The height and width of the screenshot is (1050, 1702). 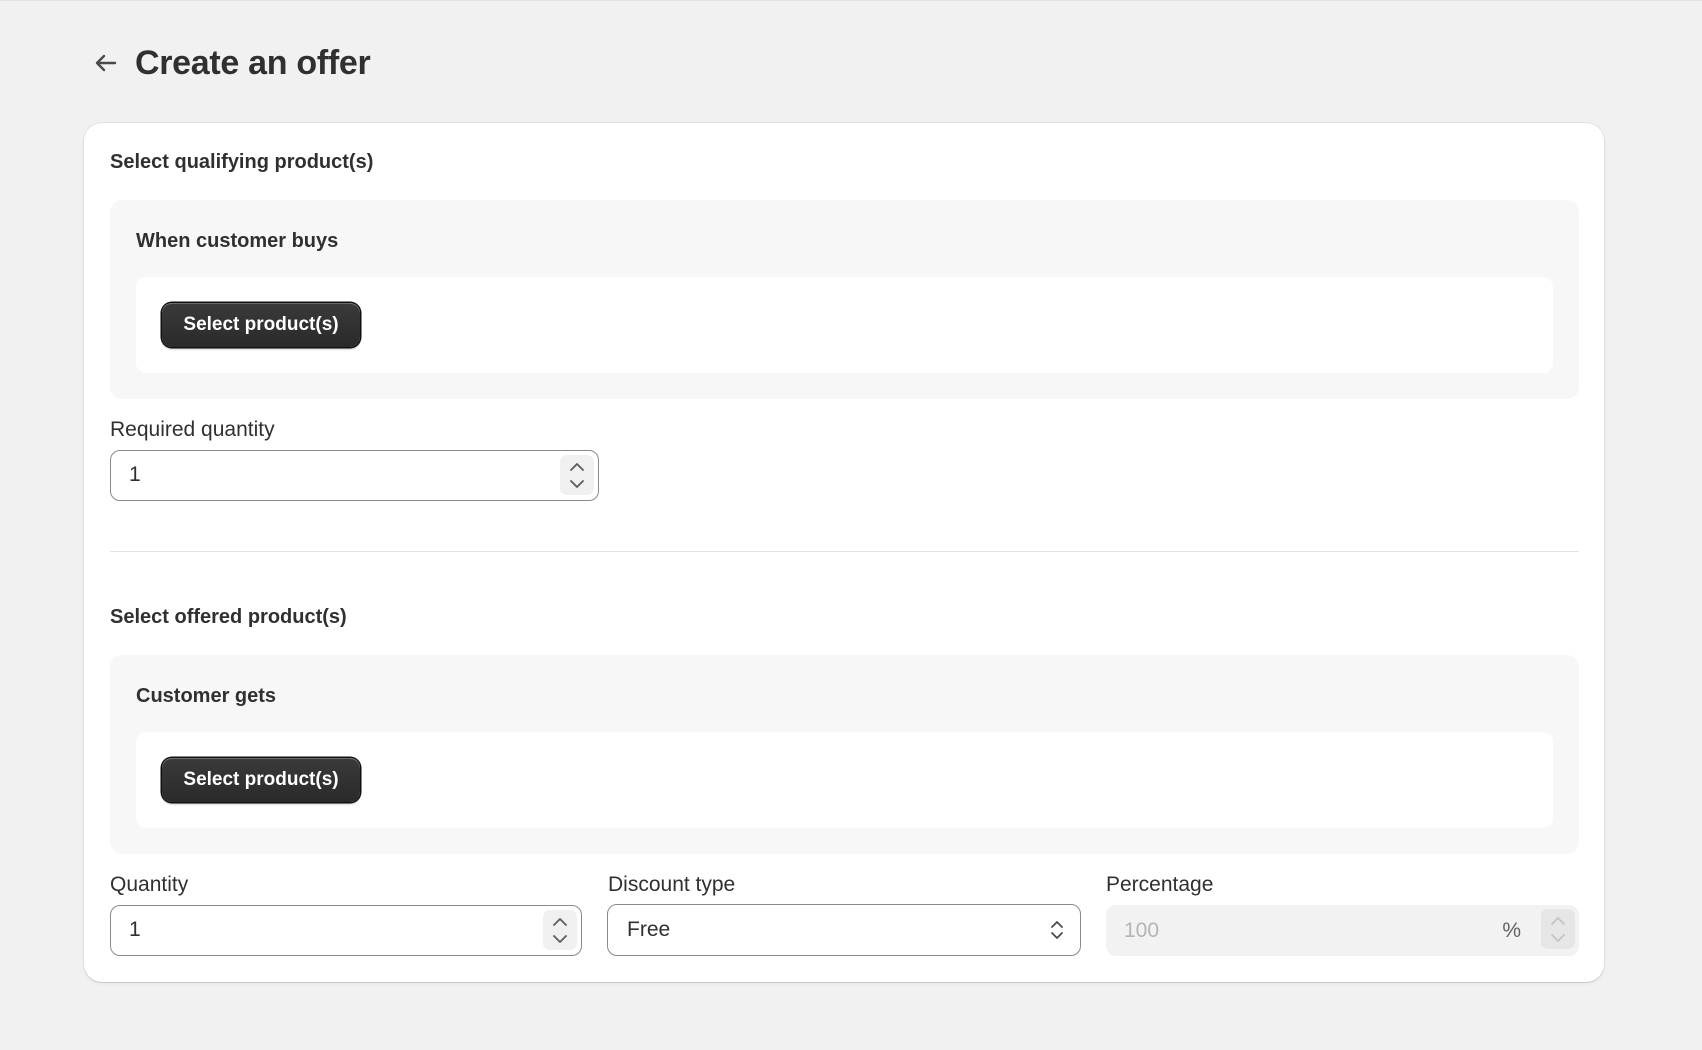 I want to click on when-customer-buys-title: When customer buys, so click(x=237, y=241).